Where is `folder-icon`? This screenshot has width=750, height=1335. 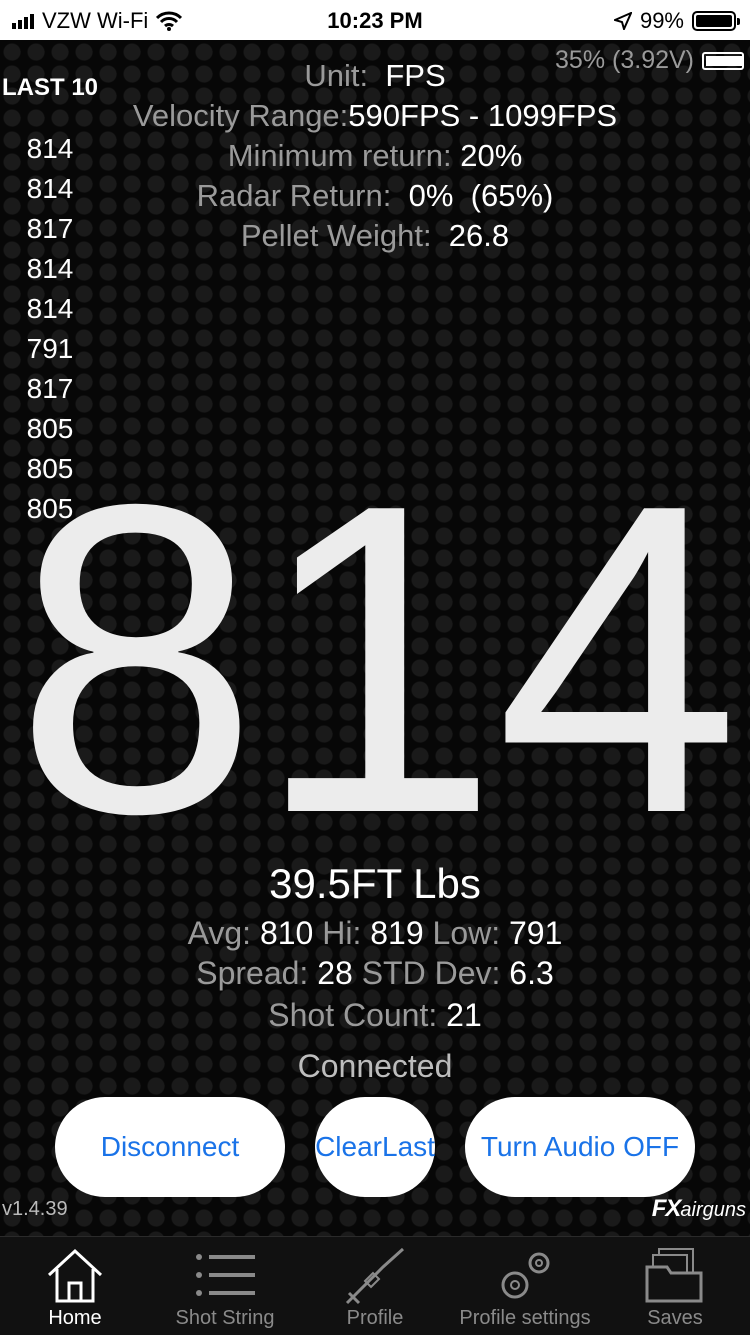 folder-icon is located at coordinates (674, 1275).